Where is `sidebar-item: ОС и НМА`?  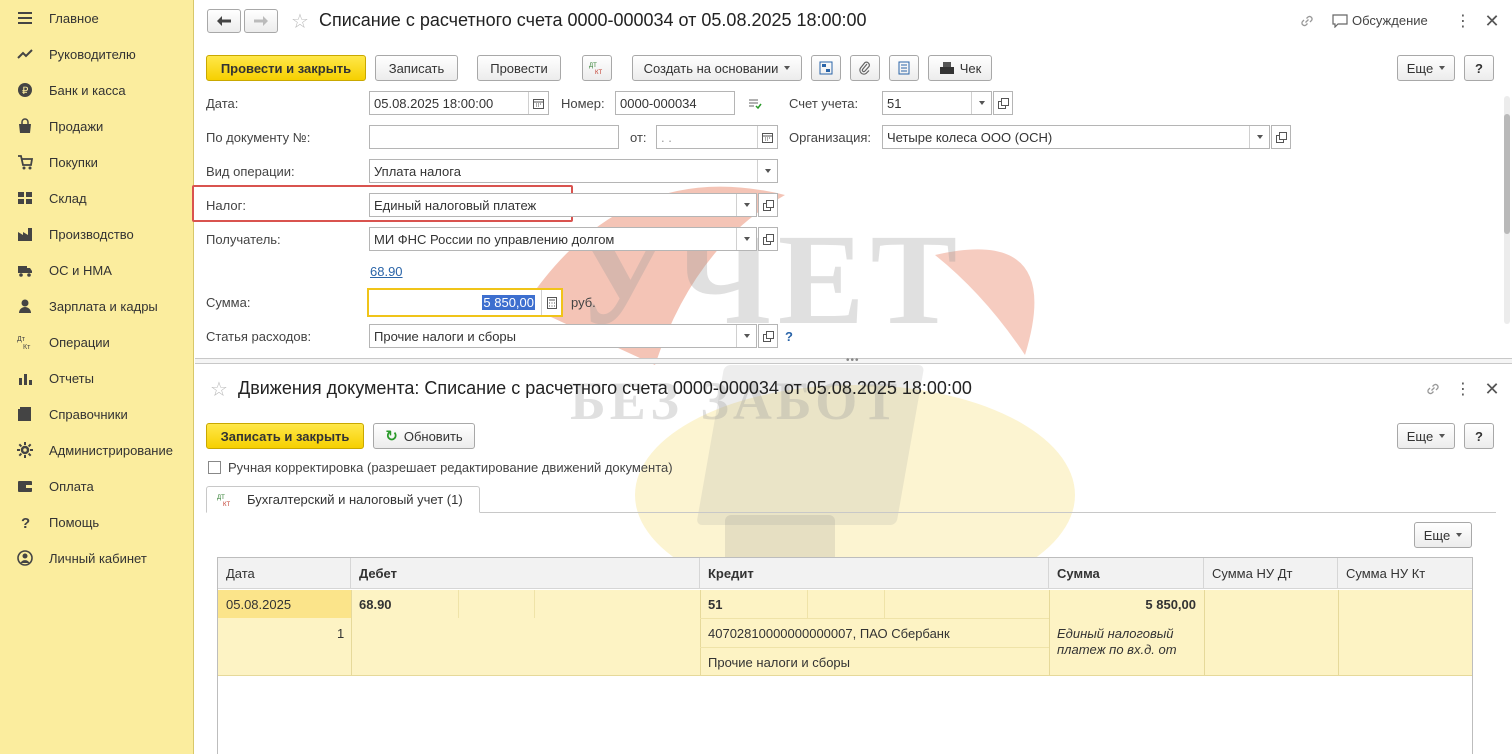 sidebar-item: ОС и НМА is located at coordinates (97, 270).